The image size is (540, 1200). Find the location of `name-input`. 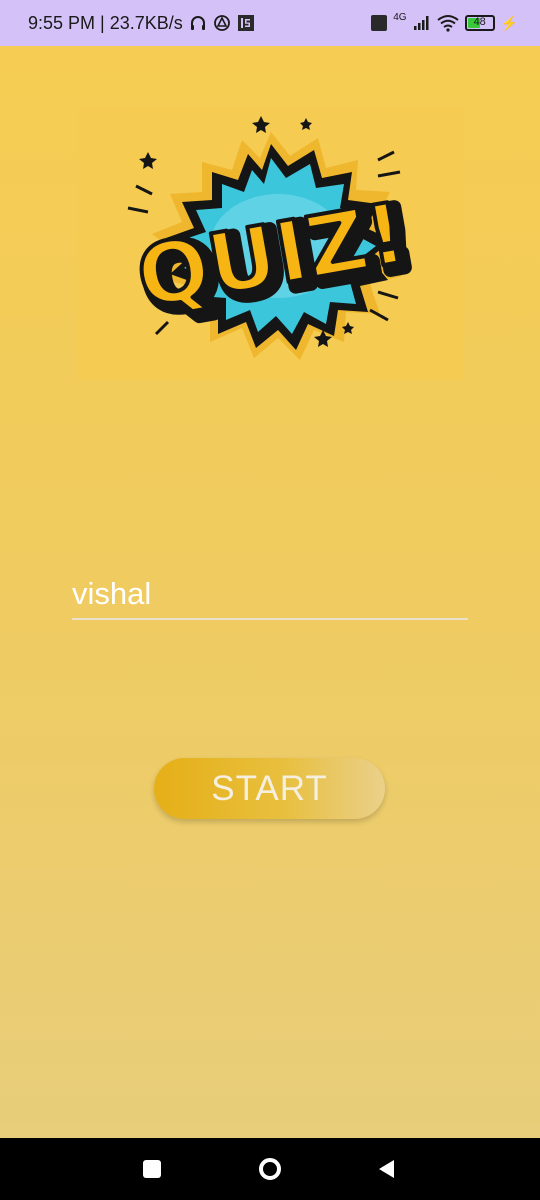

name-input is located at coordinates (270, 594).